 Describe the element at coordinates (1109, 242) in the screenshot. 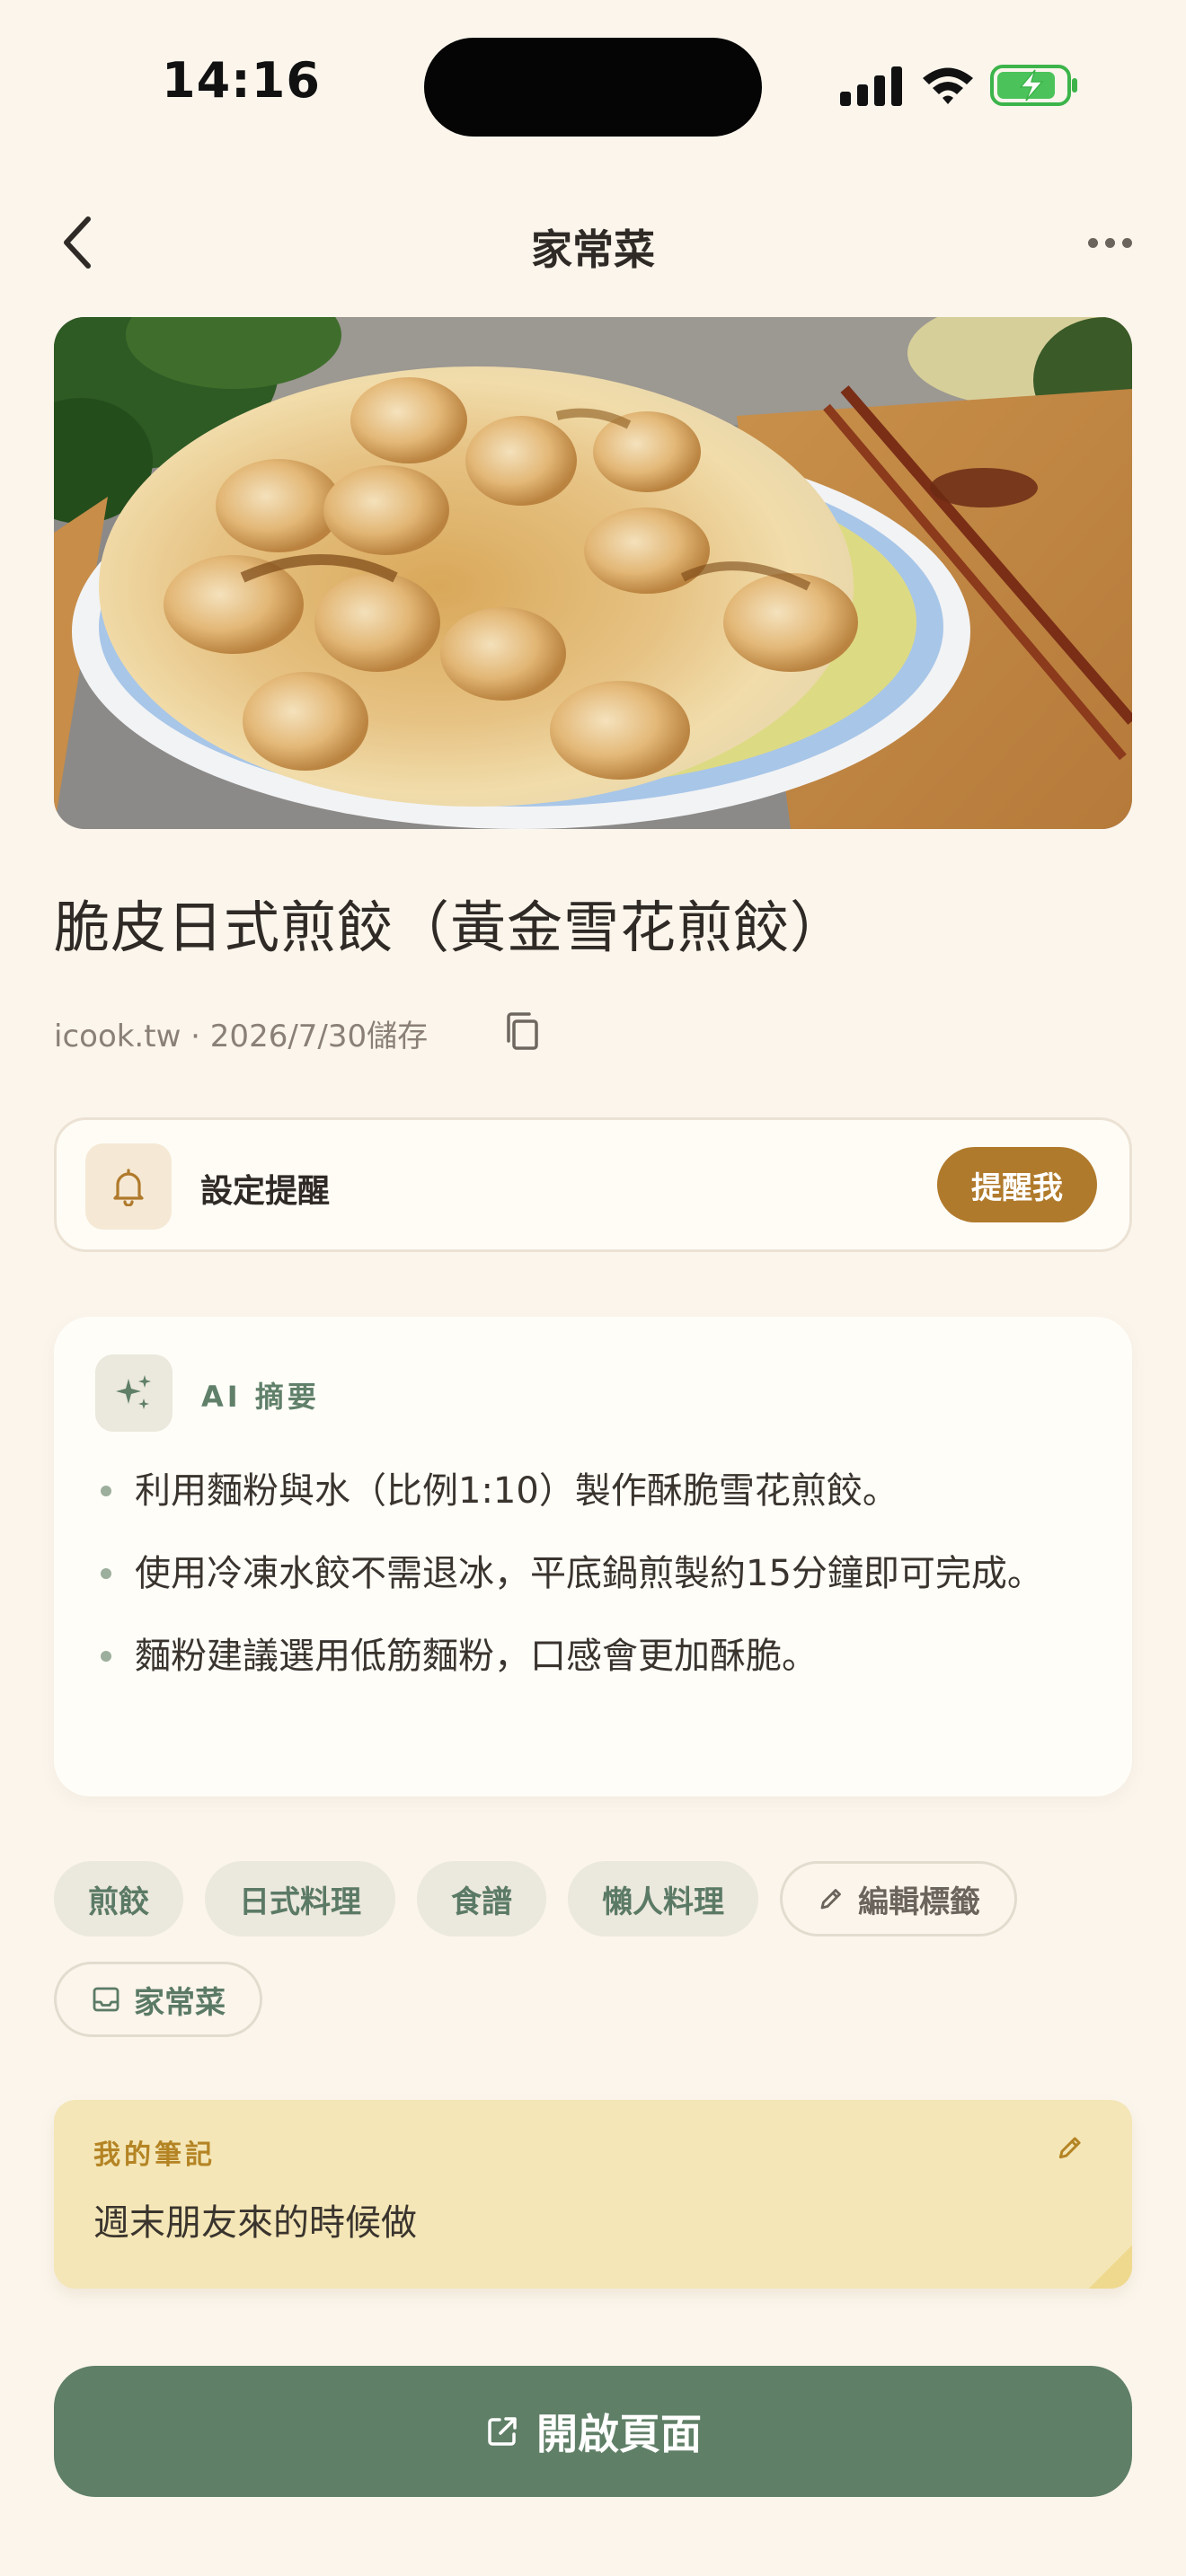

I see `more-button` at that location.